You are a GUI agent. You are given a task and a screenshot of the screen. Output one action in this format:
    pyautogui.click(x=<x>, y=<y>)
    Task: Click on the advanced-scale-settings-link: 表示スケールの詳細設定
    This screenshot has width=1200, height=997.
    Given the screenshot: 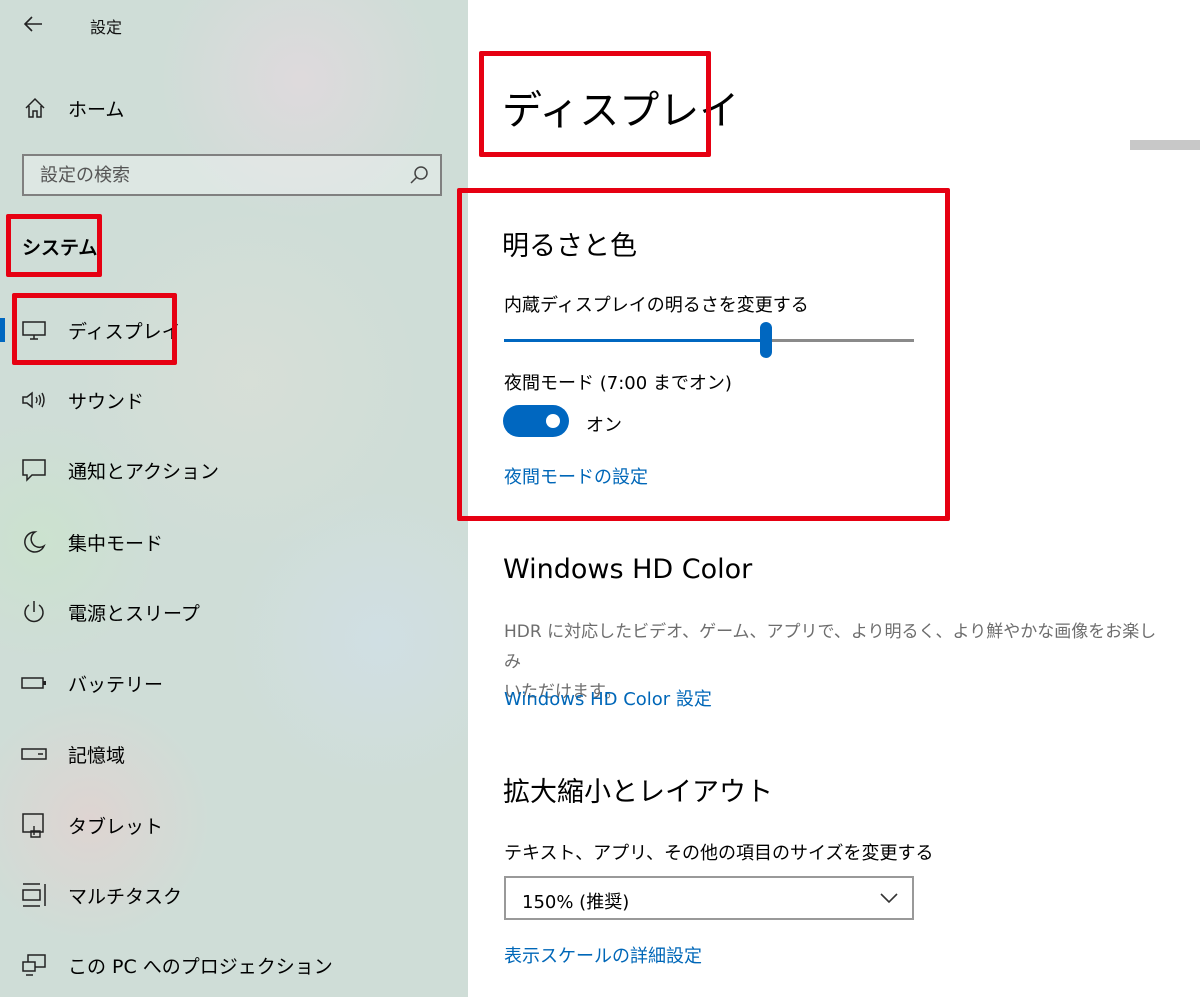 What is the action you would take?
    pyautogui.click(x=603, y=955)
    